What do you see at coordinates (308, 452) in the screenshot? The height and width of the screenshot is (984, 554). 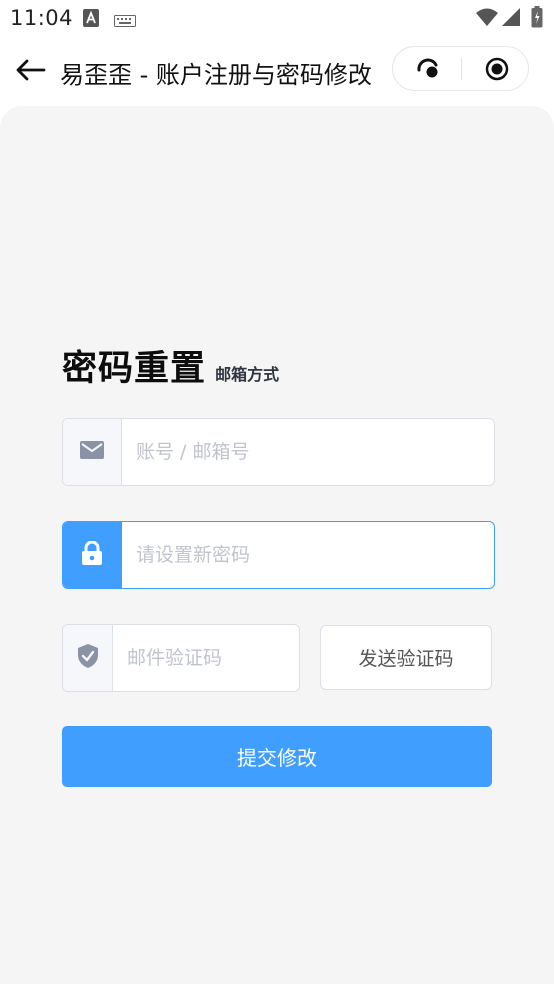 I see `account-input` at bounding box center [308, 452].